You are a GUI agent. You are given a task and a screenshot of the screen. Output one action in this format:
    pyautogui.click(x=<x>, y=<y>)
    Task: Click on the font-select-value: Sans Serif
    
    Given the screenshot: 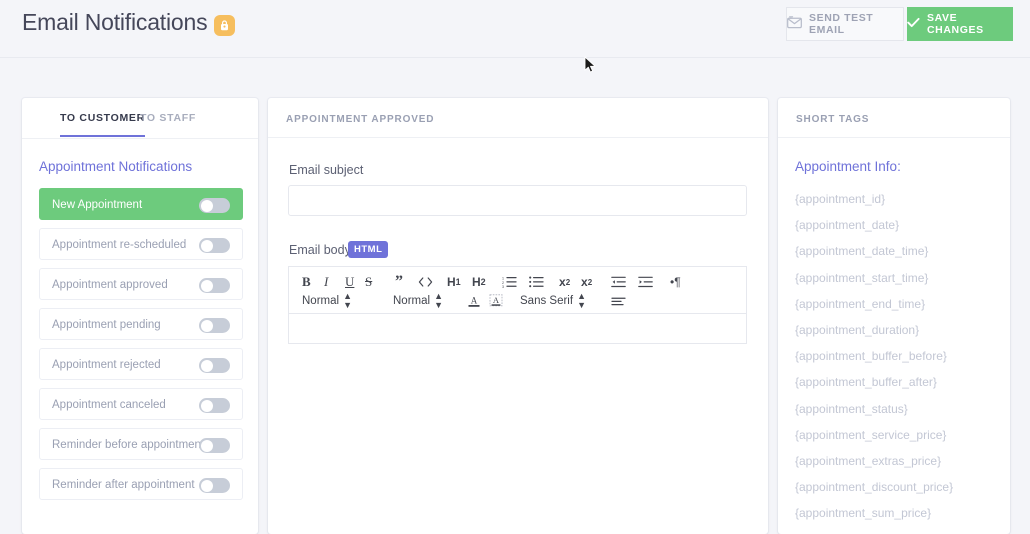 What is the action you would take?
    pyautogui.click(x=547, y=300)
    